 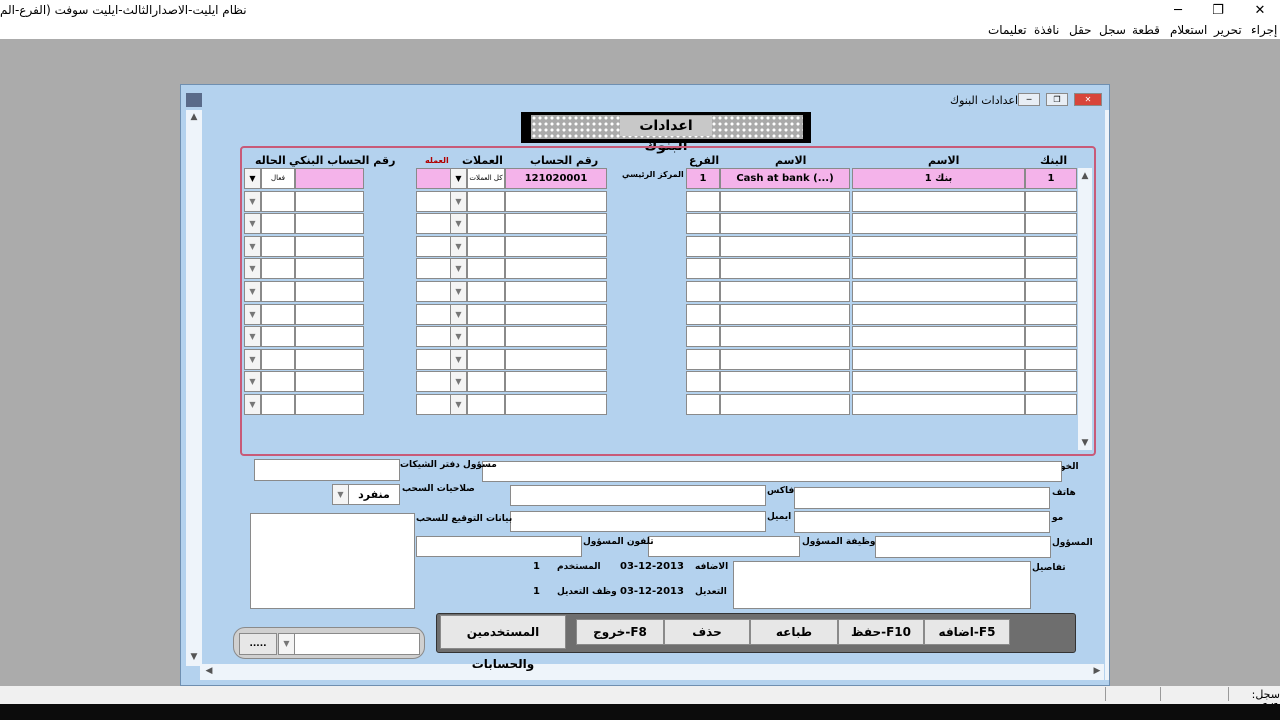 What do you see at coordinates (652, 672) in the screenshot?
I see `window-horizontal-scrollbar` at bounding box center [652, 672].